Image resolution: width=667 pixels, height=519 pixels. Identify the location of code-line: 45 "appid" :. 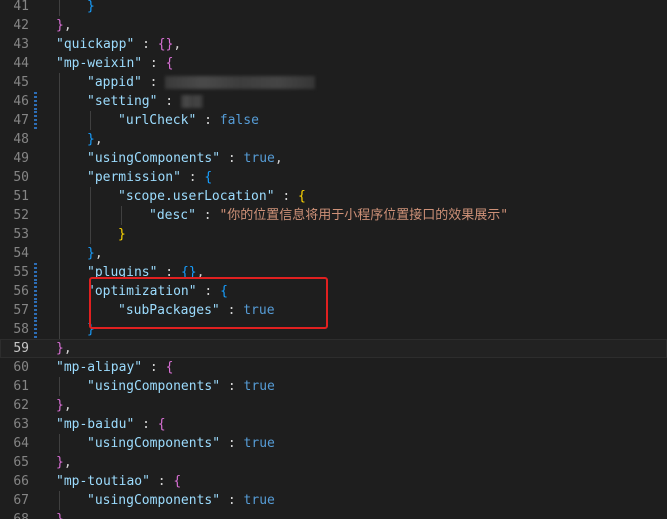
(333, 82).